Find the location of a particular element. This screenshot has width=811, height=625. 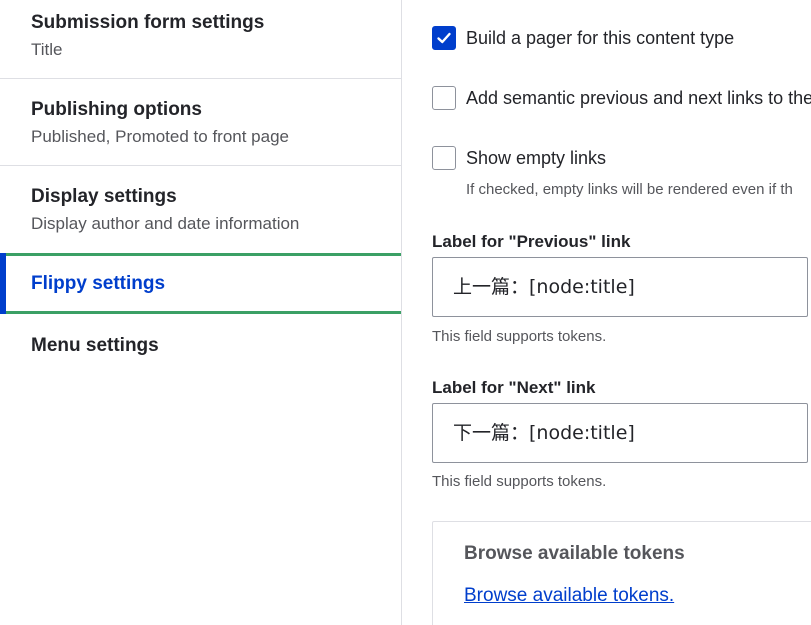

tab-summary: Title is located at coordinates (47, 49).